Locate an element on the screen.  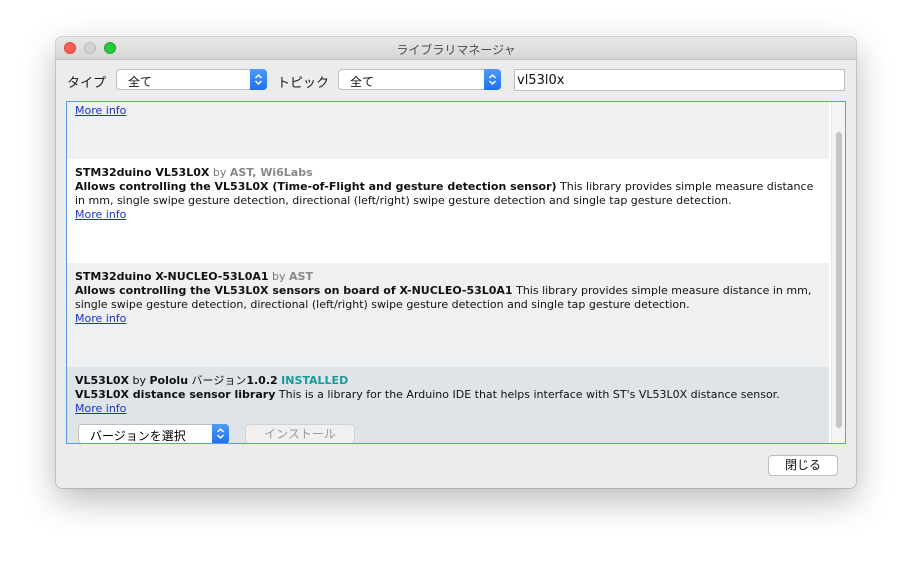
type-label: タイプ is located at coordinates (87, 83).